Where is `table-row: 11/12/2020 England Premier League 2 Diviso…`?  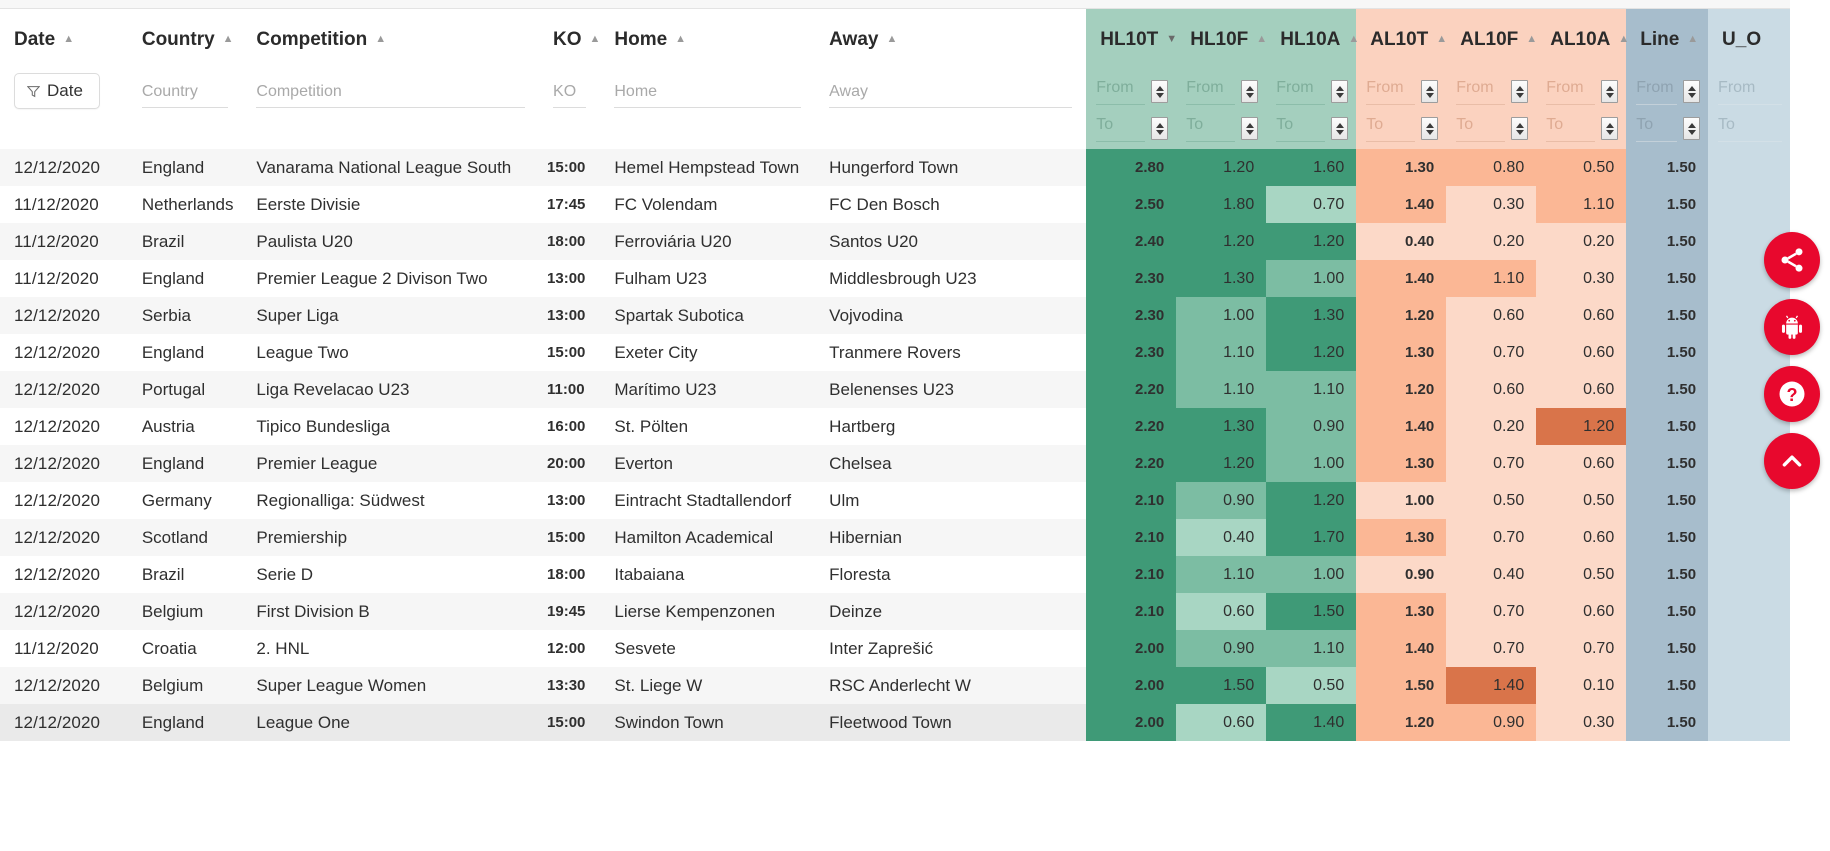 table-row: 11/12/2020 England Premier League 2 Diviso… is located at coordinates (895, 278).